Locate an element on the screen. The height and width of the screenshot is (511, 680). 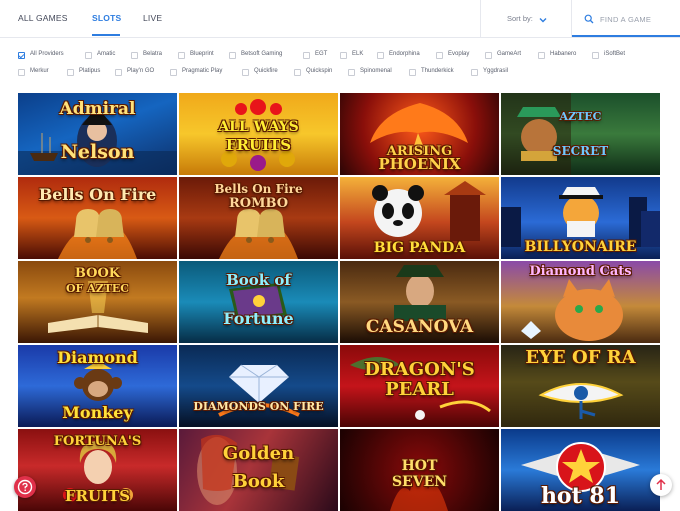
game-title-line2: OF AZTEC is located at coordinates (97, 288).